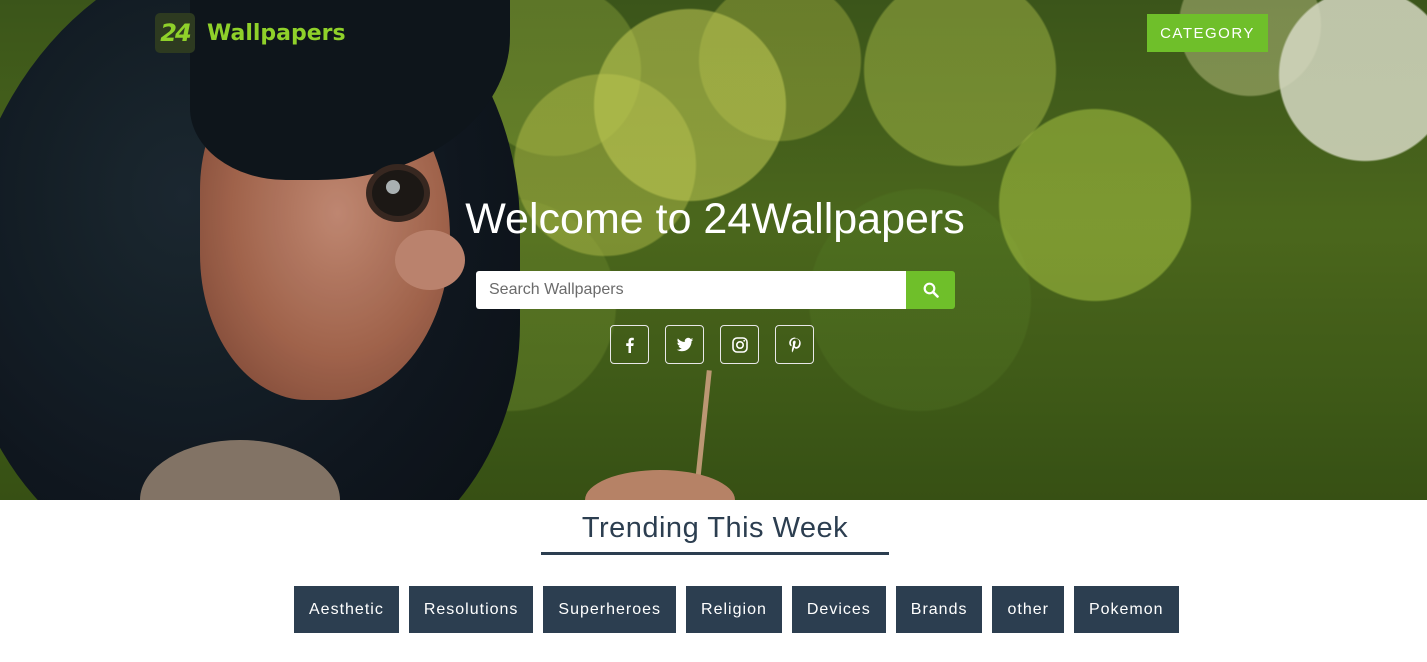 The width and height of the screenshot is (1427, 662). I want to click on site-logo: 24 Wallpapers, so click(250, 33).